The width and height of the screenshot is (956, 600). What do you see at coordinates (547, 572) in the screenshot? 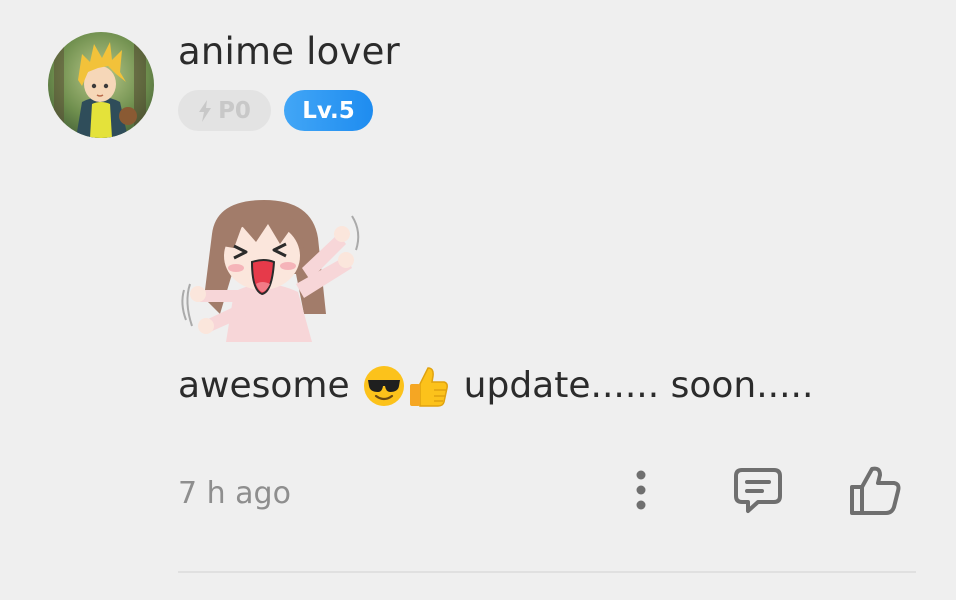
I see `divider` at bounding box center [547, 572].